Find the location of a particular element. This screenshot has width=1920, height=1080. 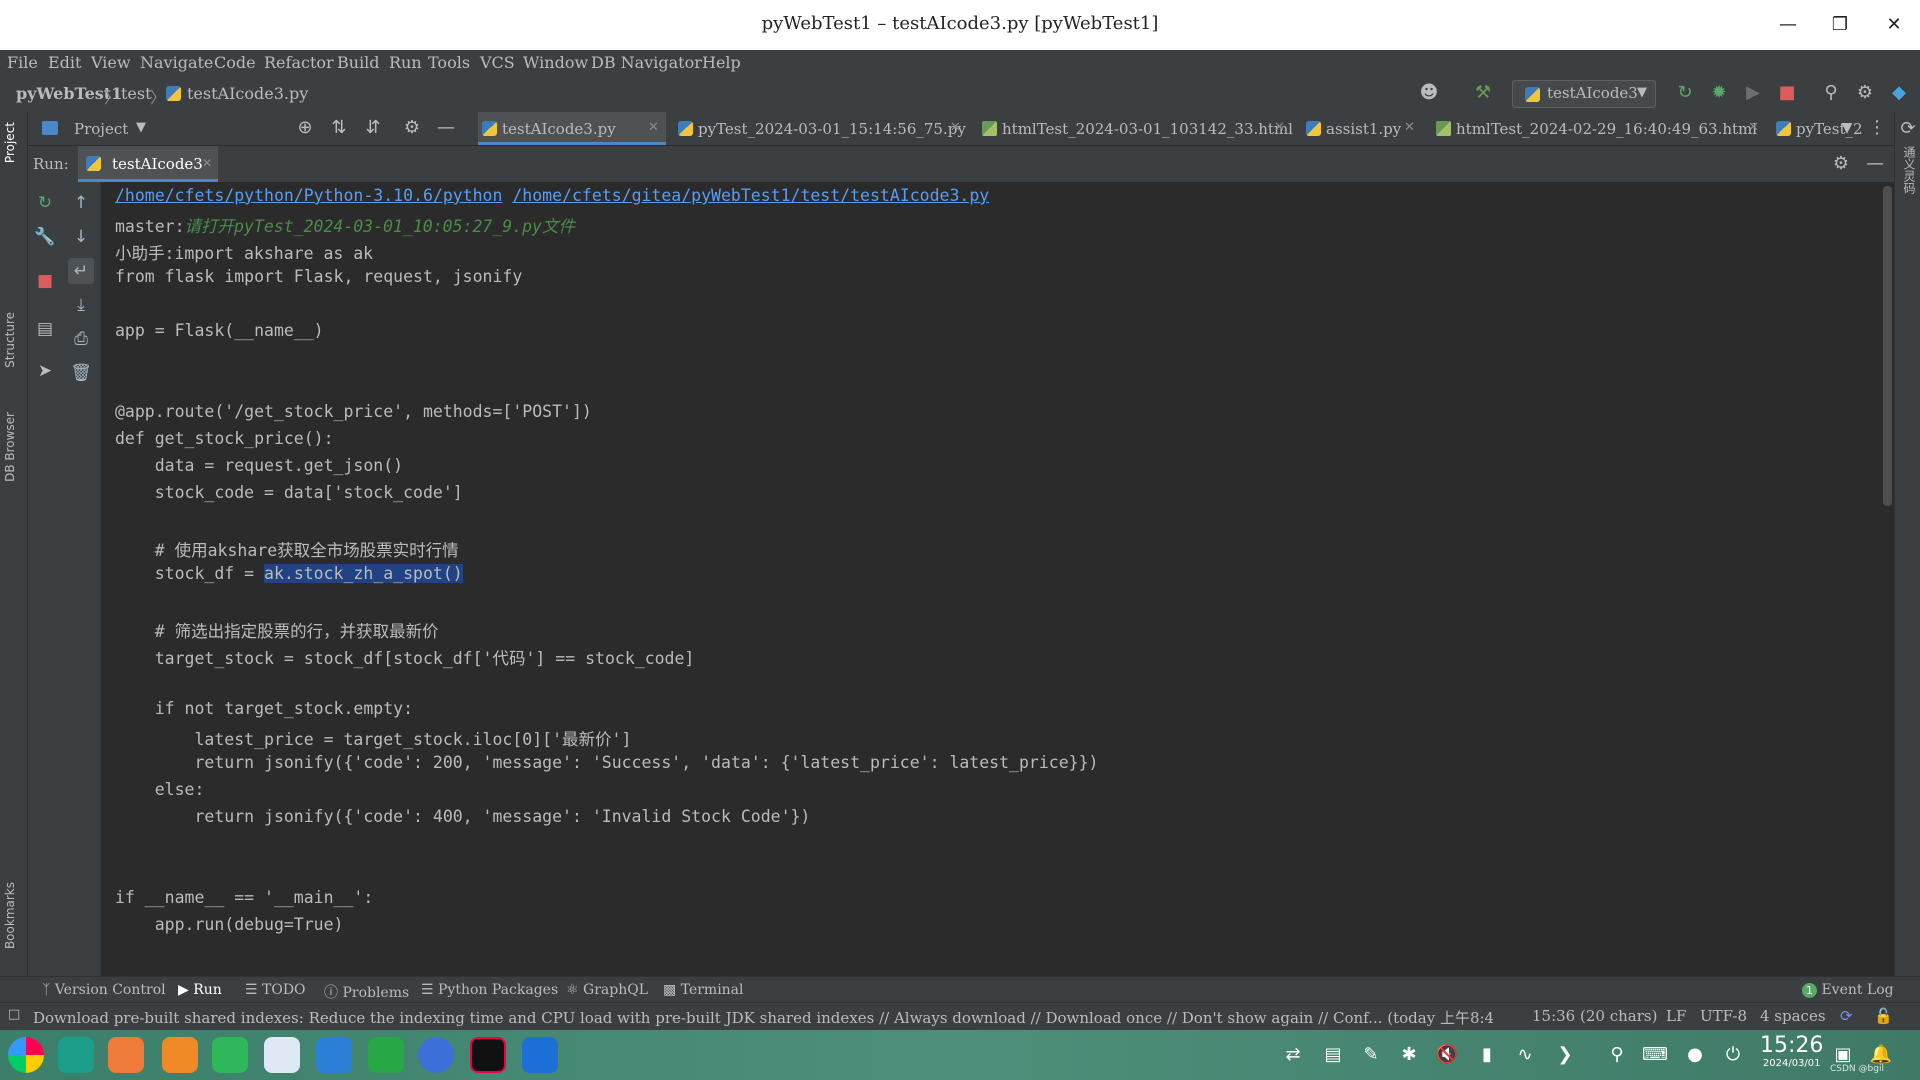

music-app-icon is located at coordinates (230, 1055).